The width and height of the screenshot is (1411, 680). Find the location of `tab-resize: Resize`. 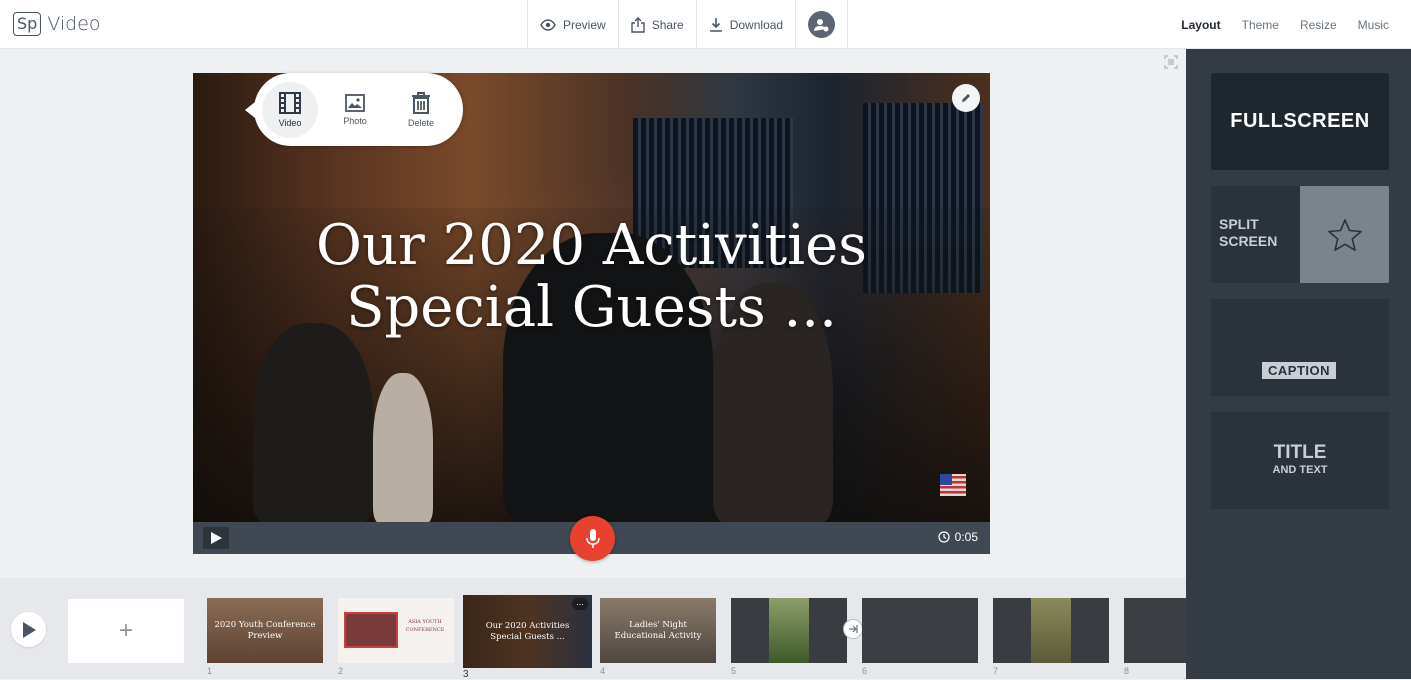

tab-resize: Resize is located at coordinates (1318, 25).